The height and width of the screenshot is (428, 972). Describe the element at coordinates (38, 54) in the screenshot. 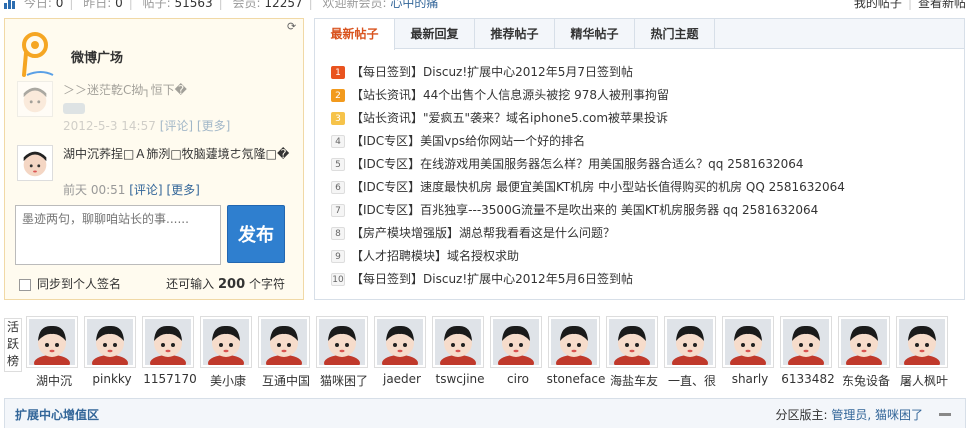

I see `weibo-logo` at that location.